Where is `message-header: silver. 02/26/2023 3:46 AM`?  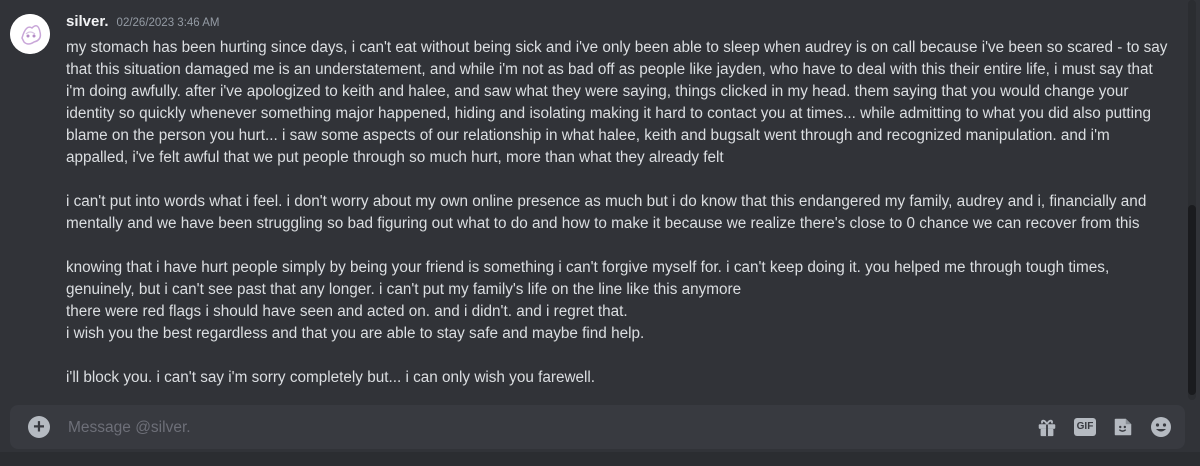
message-header: silver. 02/26/2023 3:46 AM is located at coordinates (143, 21).